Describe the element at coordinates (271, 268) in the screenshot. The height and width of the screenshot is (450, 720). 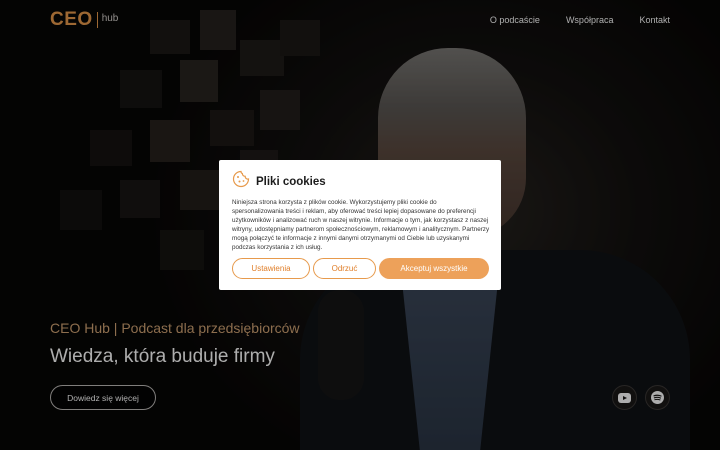
I see `cookie-settings-button: Ustawienia` at that location.